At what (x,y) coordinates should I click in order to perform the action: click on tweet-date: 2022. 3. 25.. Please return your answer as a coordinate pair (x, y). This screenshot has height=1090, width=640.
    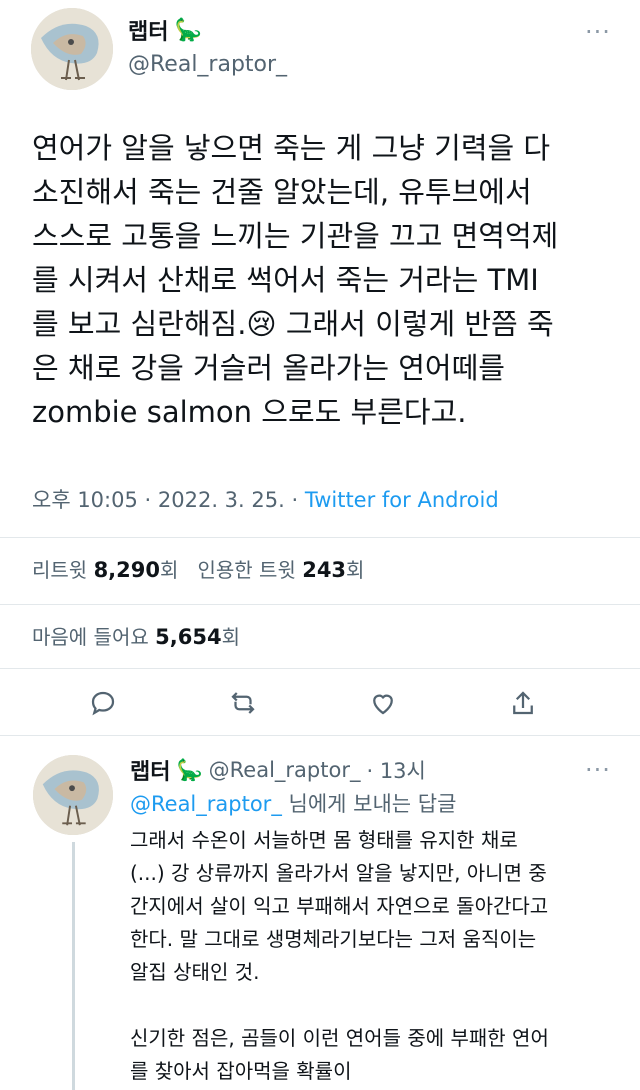
    Looking at the image, I should click on (221, 500).